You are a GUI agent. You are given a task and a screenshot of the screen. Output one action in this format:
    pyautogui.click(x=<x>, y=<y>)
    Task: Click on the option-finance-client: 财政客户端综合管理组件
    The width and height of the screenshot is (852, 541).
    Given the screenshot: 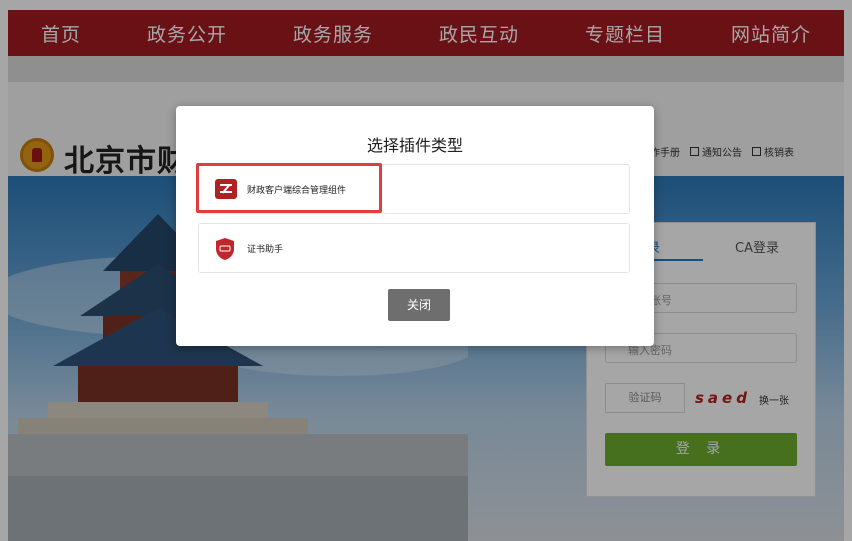 What is the action you would take?
    pyautogui.click(x=414, y=189)
    